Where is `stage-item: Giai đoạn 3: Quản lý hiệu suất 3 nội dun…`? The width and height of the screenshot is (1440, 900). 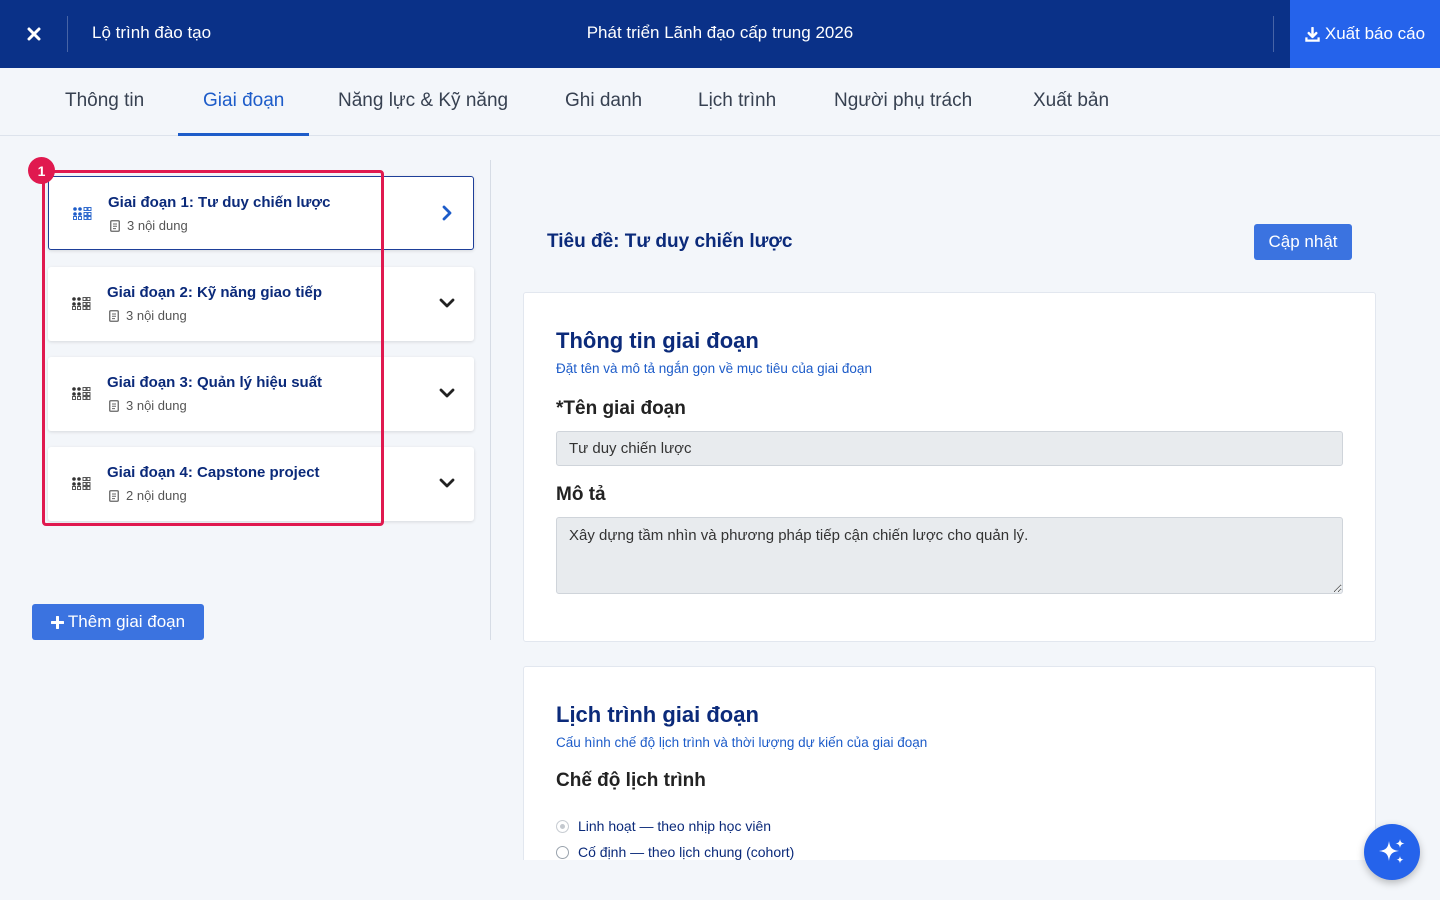
stage-item: Giai đoạn 3: Quản lý hiệu suất 3 nội dun… is located at coordinates (261, 394).